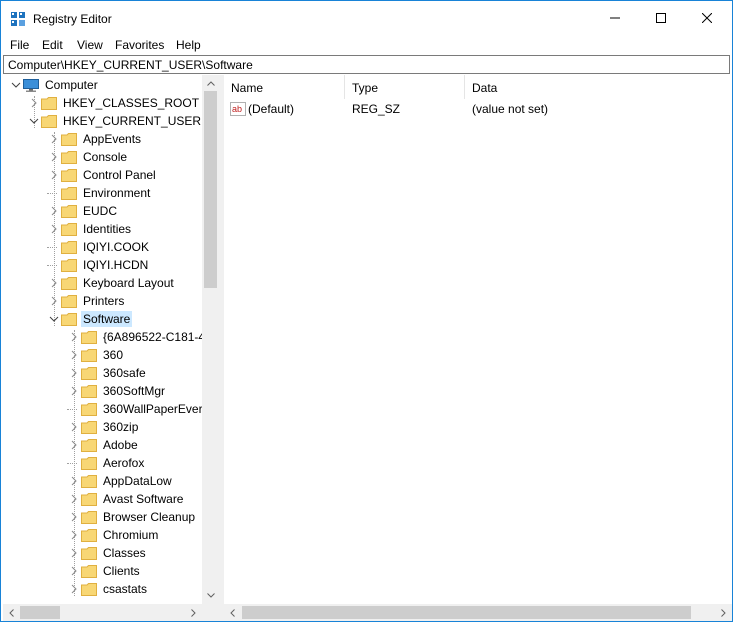  I want to click on tree-node: 360SoftMgr, so click(118, 391).